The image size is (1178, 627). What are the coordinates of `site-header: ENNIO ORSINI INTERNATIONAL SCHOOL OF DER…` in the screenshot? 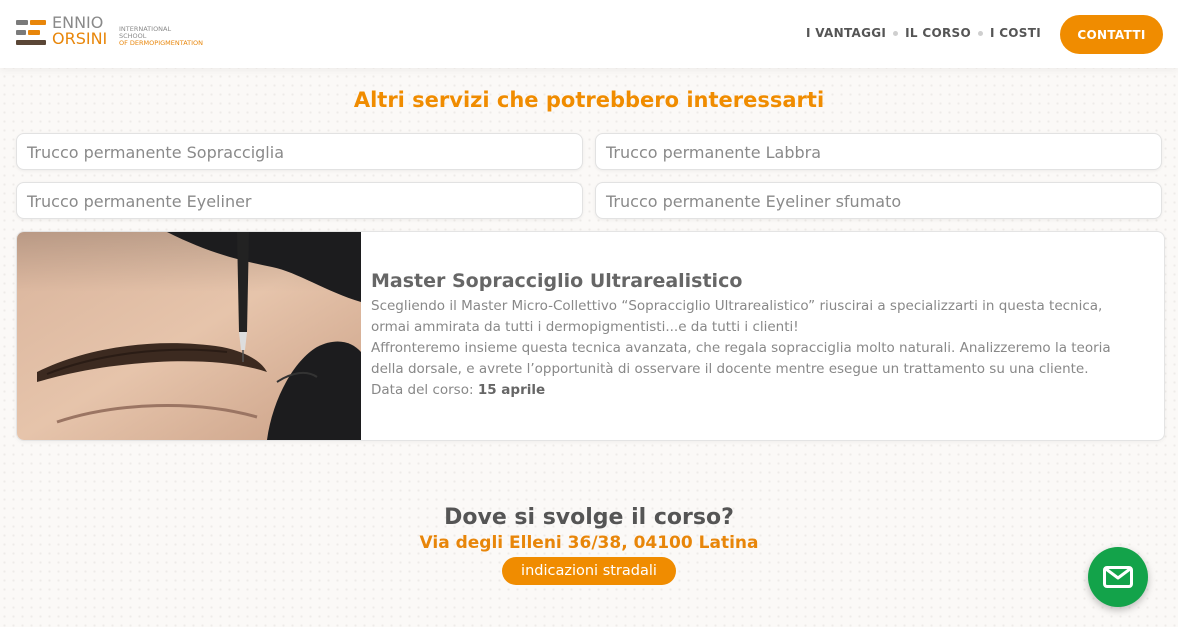 It's located at (589, 34).